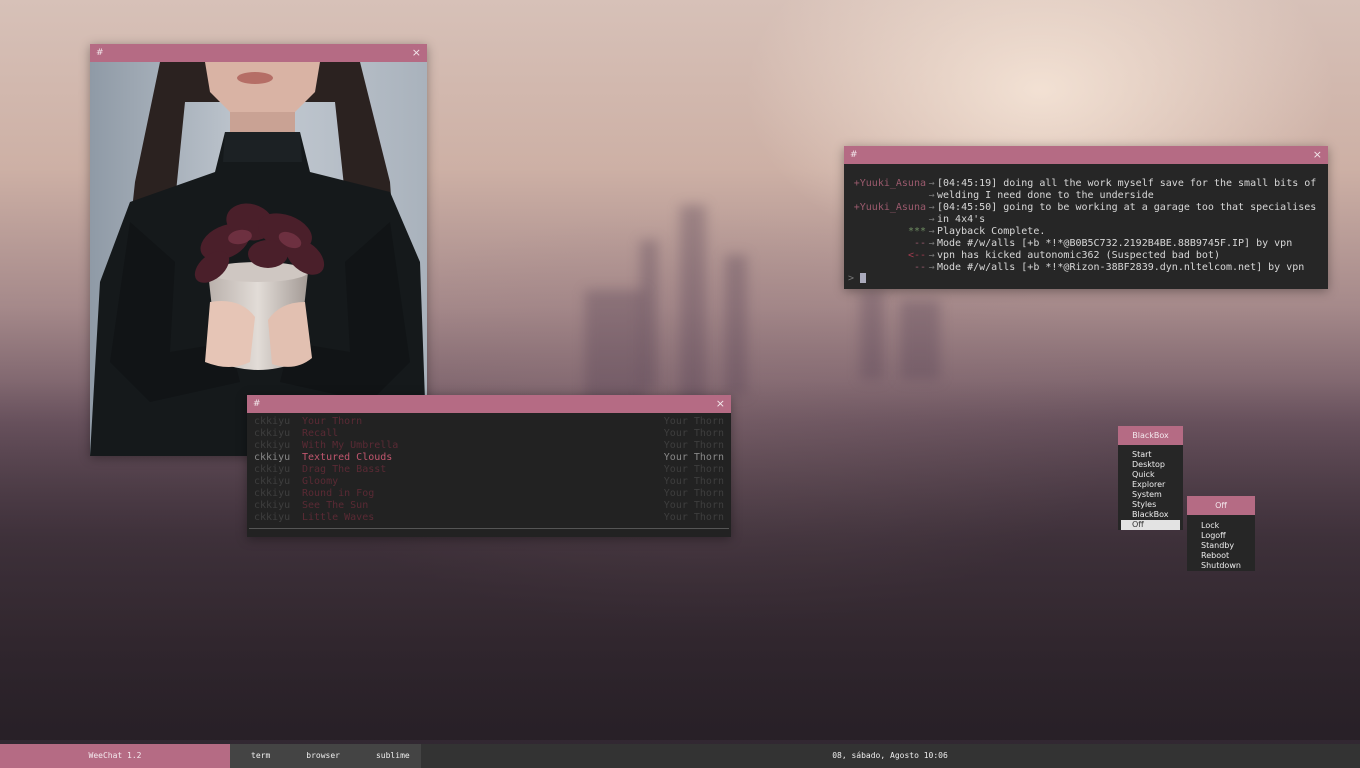 The width and height of the screenshot is (1360, 768). Describe the element at coordinates (863, 278) in the screenshot. I see `text-cursor` at that location.